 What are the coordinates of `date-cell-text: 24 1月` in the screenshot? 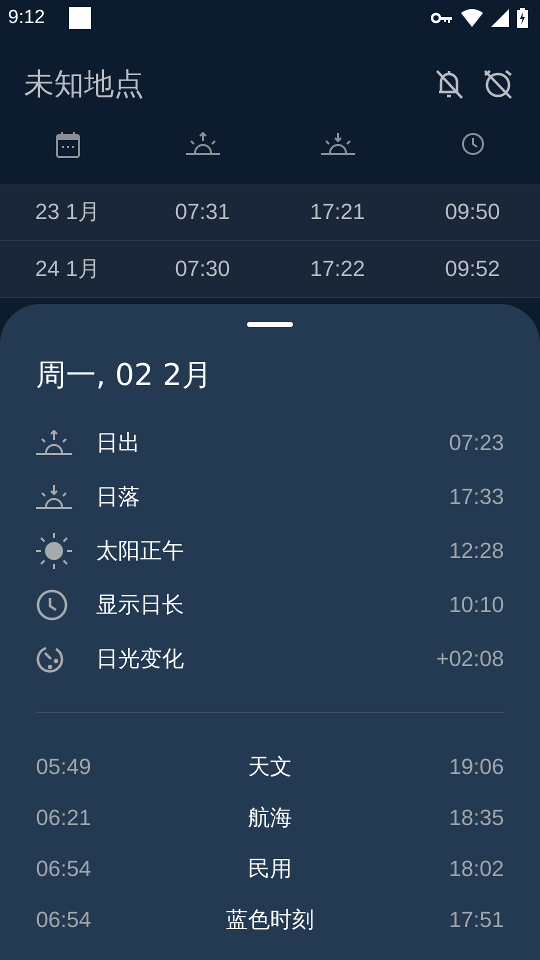 It's located at (67, 269).